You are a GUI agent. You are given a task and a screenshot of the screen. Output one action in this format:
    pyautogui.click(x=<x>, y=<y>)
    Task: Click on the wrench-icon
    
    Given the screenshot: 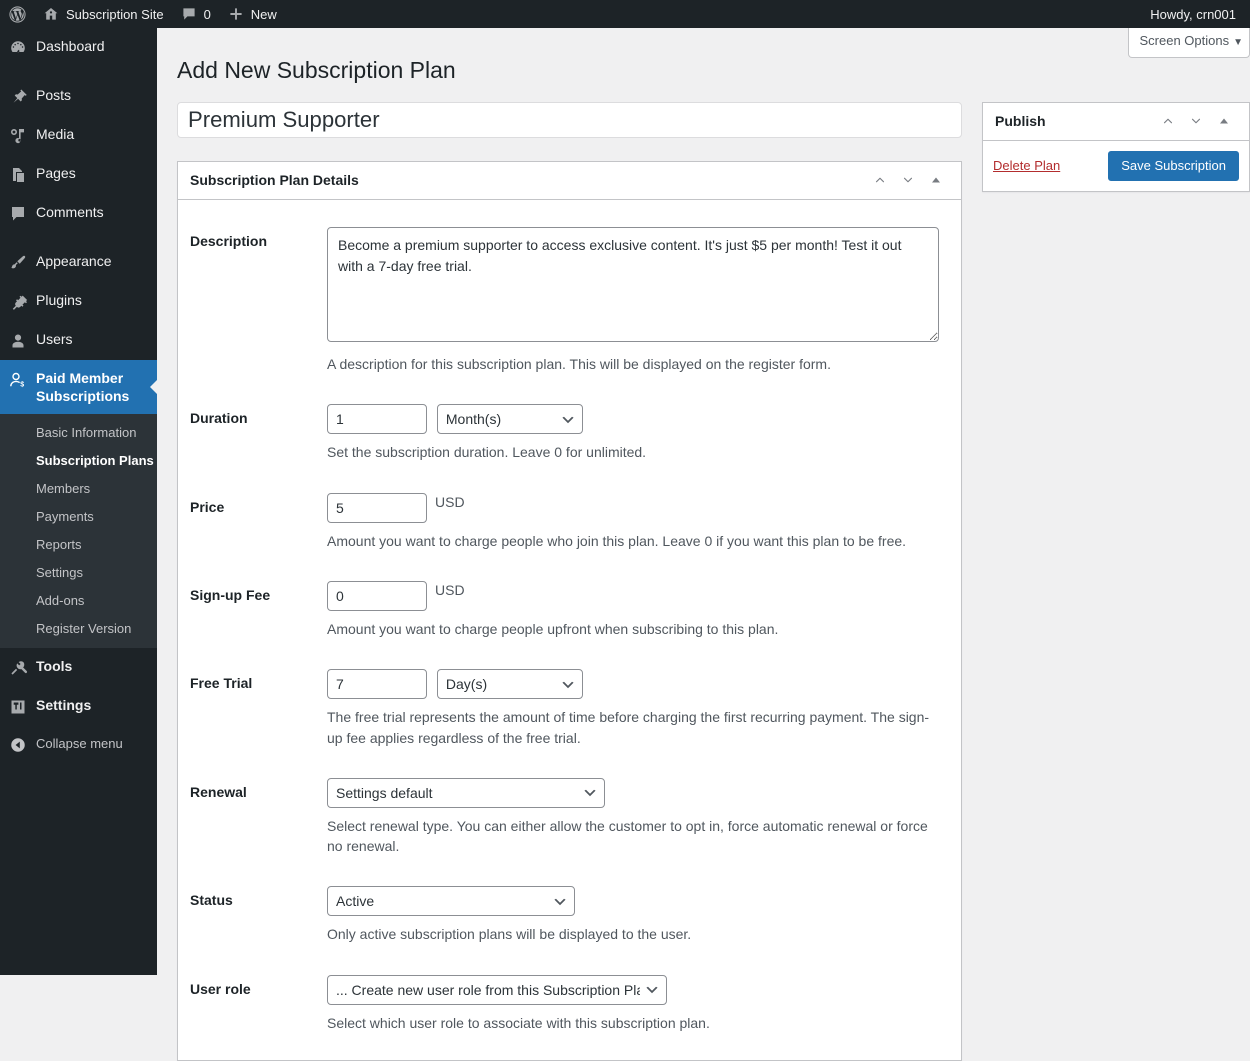 What is the action you would take?
    pyautogui.click(x=18, y=667)
    